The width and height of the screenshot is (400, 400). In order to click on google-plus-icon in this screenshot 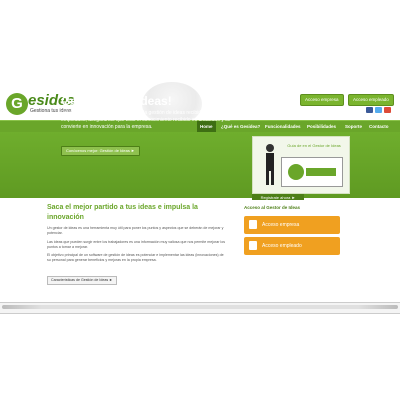, I will do `click(387, 110)`.